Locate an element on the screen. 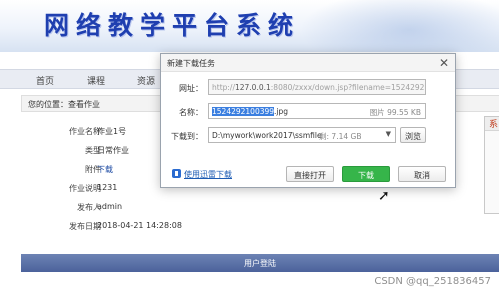 The height and width of the screenshot is (294, 499). file-info: 图片 99.55 KB is located at coordinates (395, 112).